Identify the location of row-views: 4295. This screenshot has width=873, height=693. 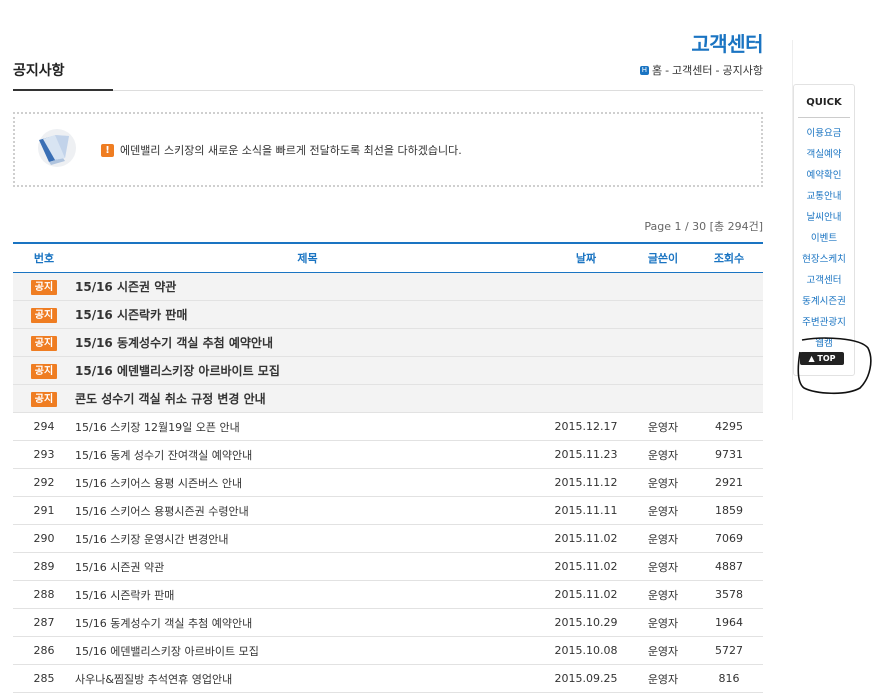
(729, 426).